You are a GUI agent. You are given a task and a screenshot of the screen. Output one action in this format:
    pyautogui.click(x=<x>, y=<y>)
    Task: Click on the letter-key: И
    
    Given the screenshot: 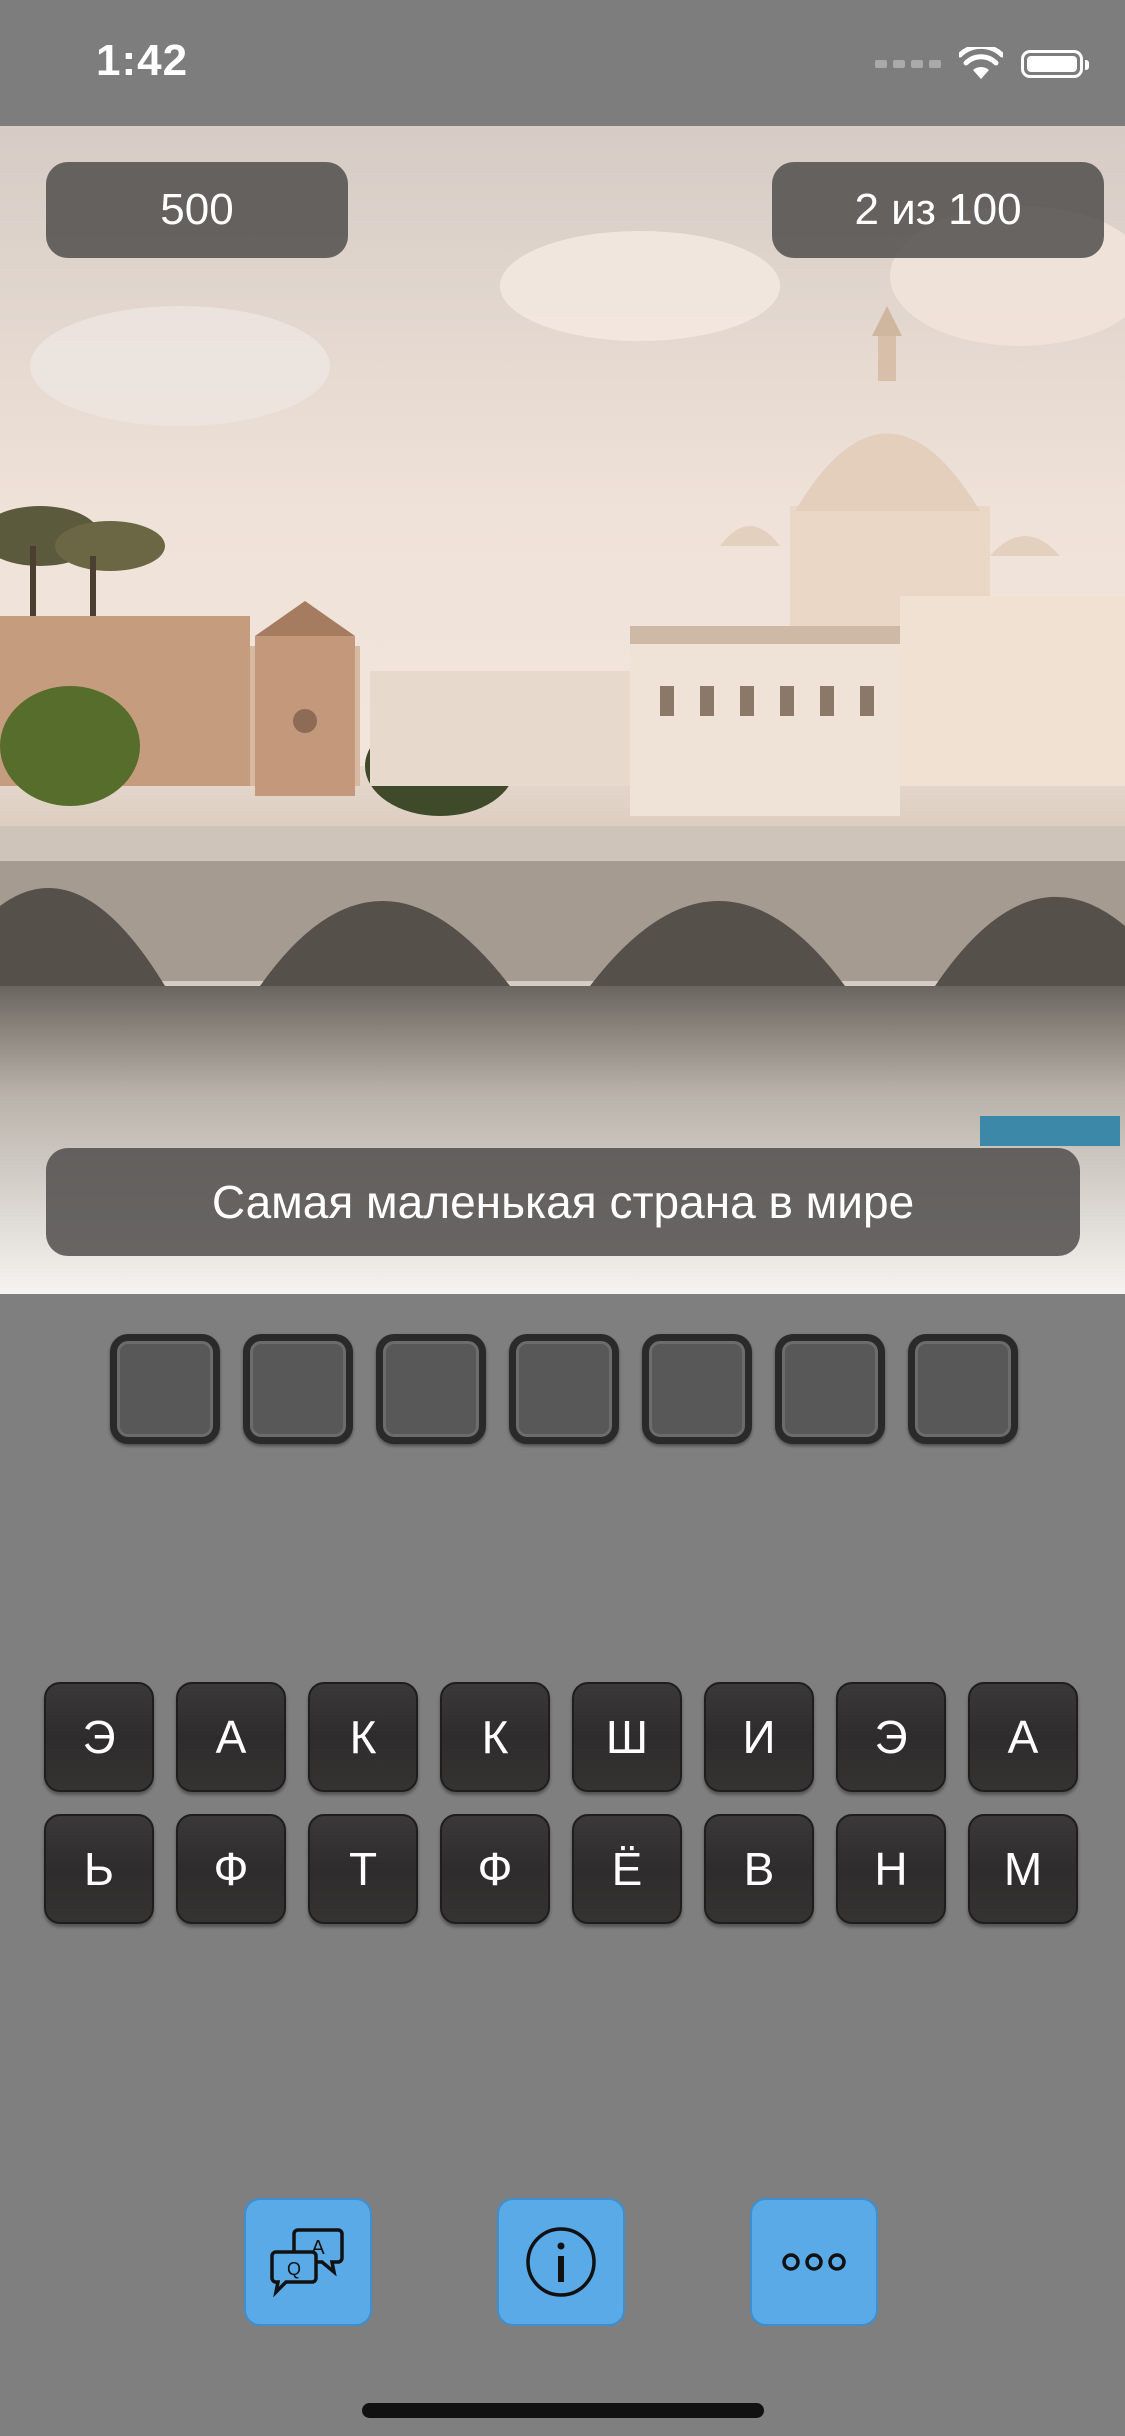 What is the action you would take?
    pyautogui.click(x=759, y=1737)
    